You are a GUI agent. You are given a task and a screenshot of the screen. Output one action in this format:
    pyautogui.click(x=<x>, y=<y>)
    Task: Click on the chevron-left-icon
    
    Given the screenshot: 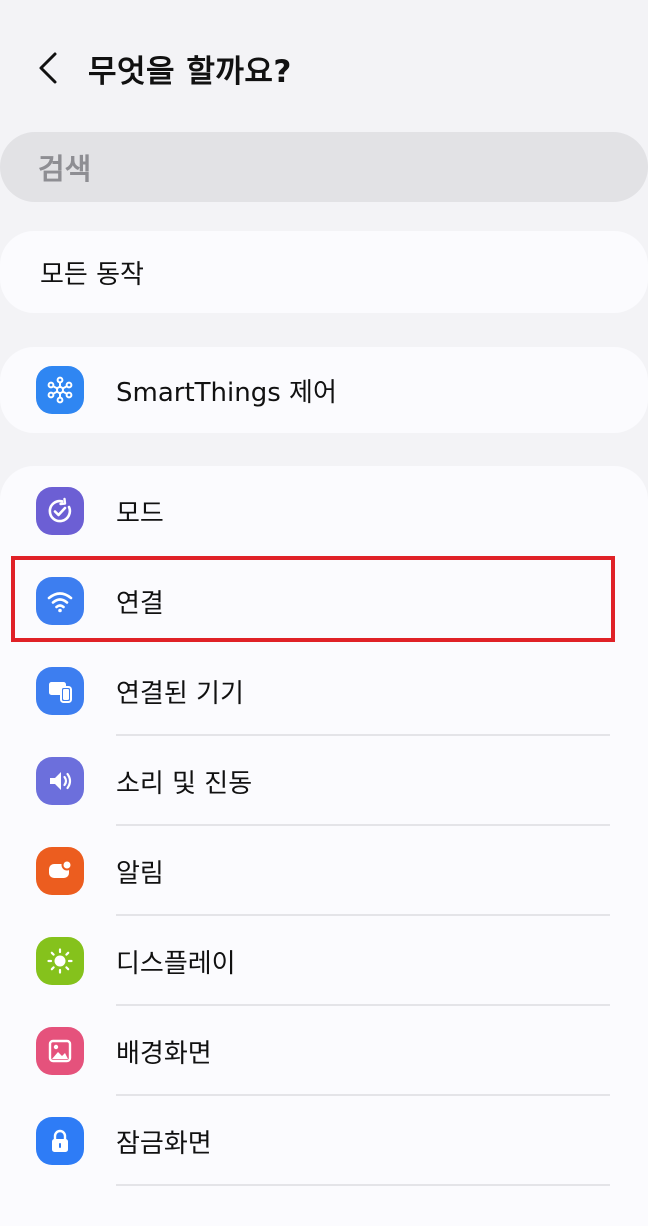 What is the action you would take?
    pyautogui.click(x=48, y=68)
    